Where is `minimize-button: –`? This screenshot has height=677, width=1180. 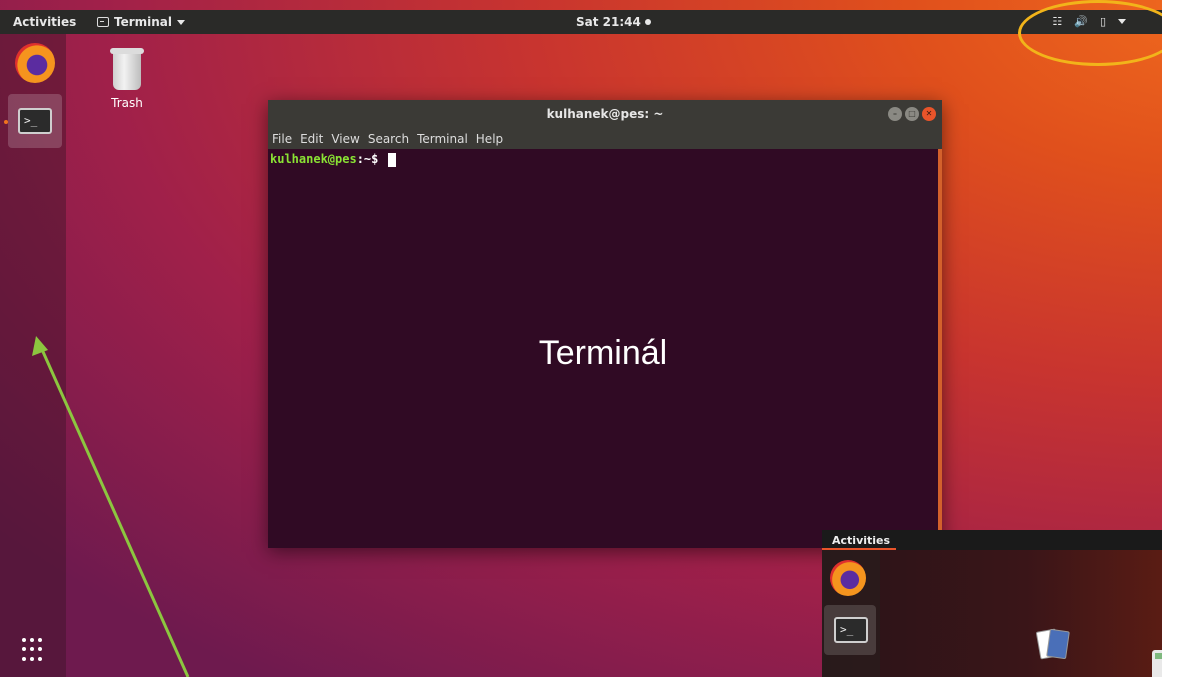
minimize-button: – is located at coordinates (895, 114).